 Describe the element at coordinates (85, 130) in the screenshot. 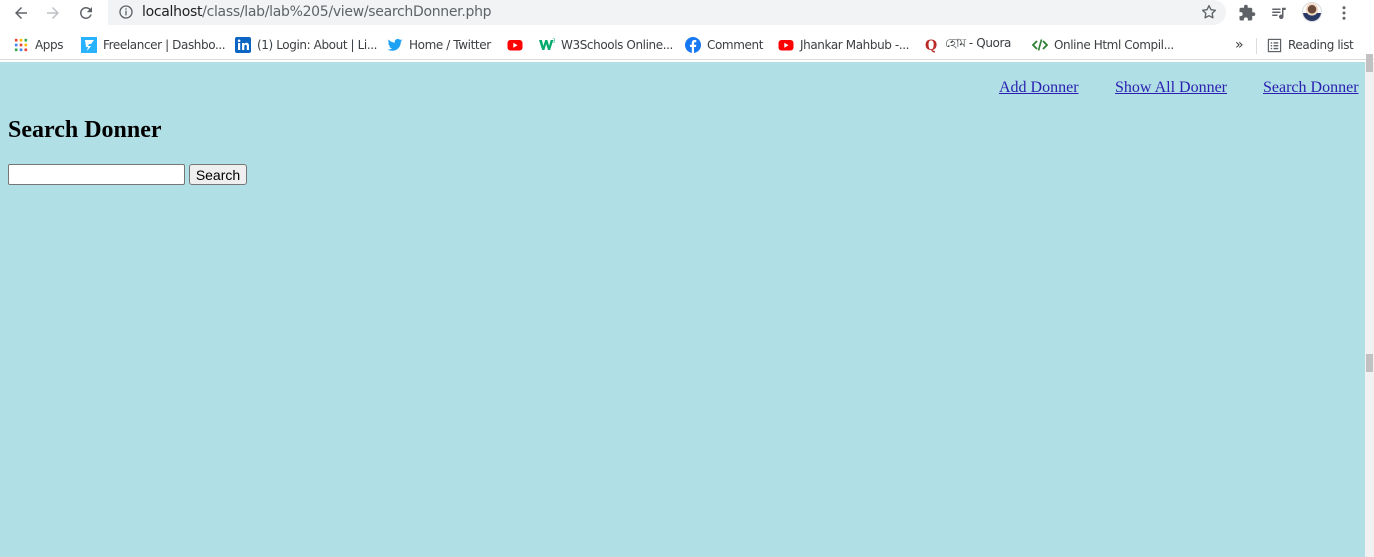

I see `page-title: Search Donner` at that location.